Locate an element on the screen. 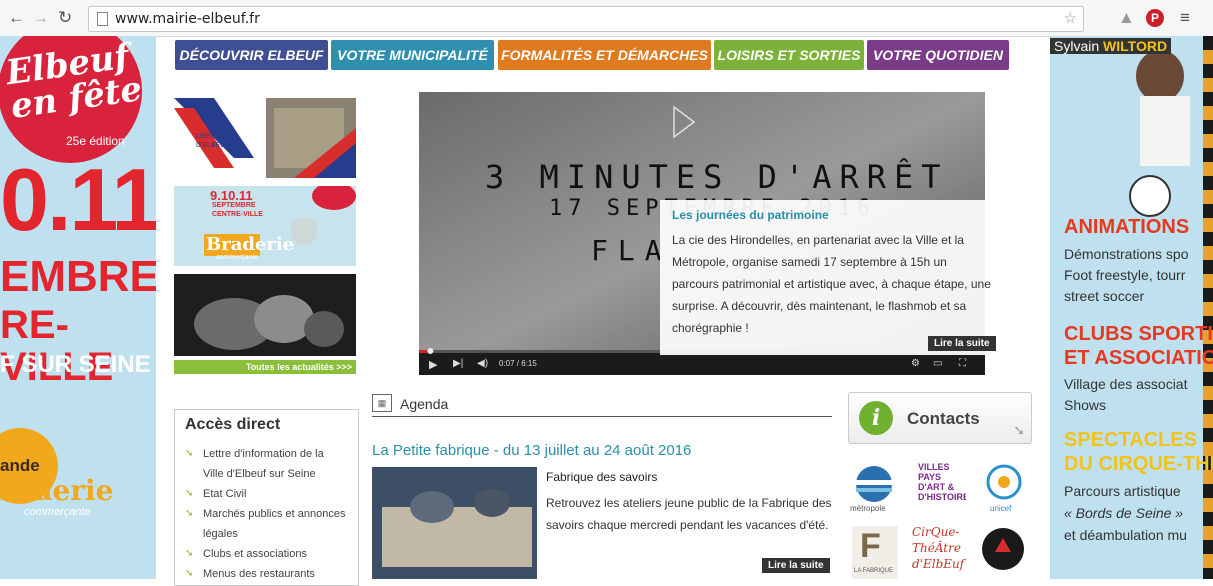  spectacles-text-2: « Bords de Seine » is located at coordinates (1124, 513).